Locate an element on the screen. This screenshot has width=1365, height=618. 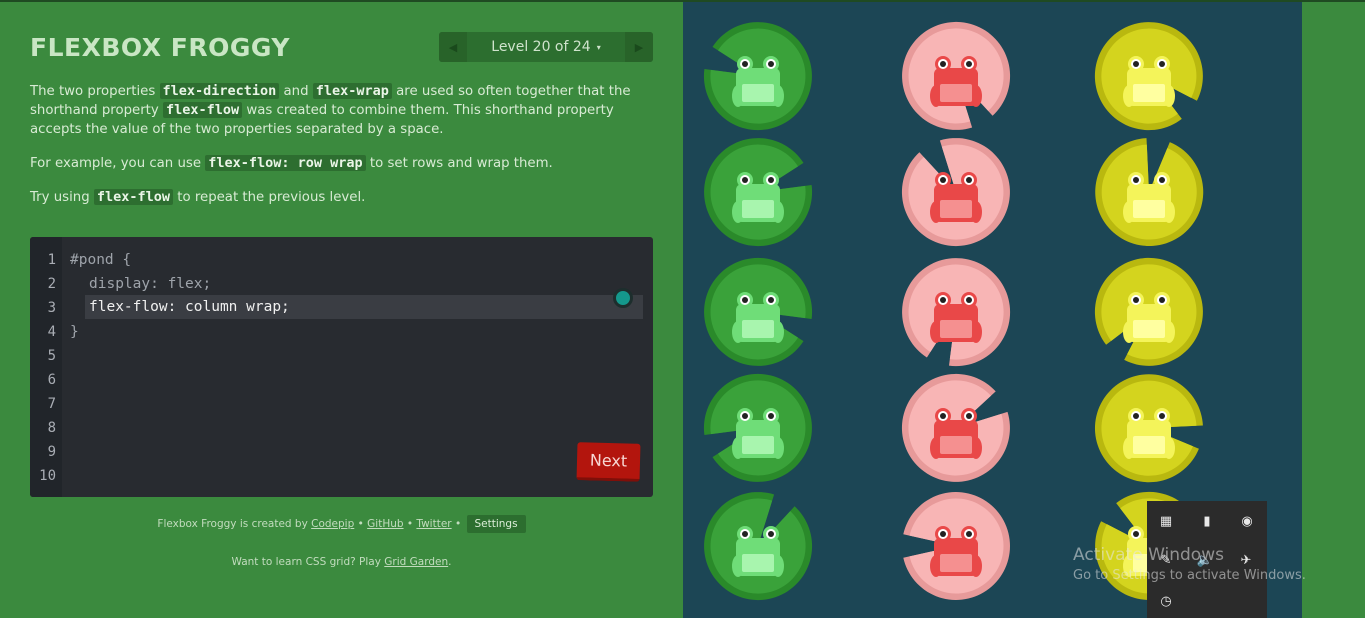
triangle-right-icon: ▶ is located at coordinates (639, 47).